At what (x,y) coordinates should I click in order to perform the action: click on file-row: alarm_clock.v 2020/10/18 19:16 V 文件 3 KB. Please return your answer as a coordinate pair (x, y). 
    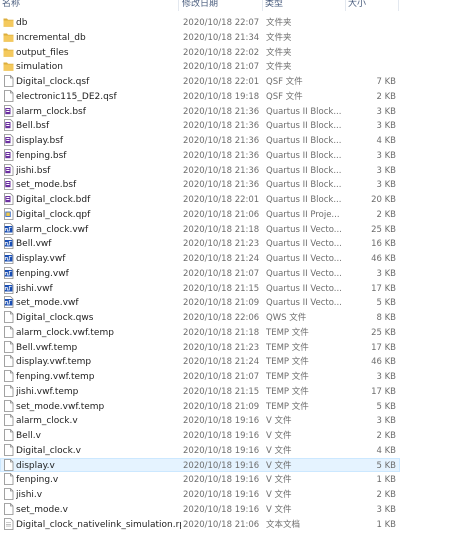
    Looking at the image, I should click on (200, 420).